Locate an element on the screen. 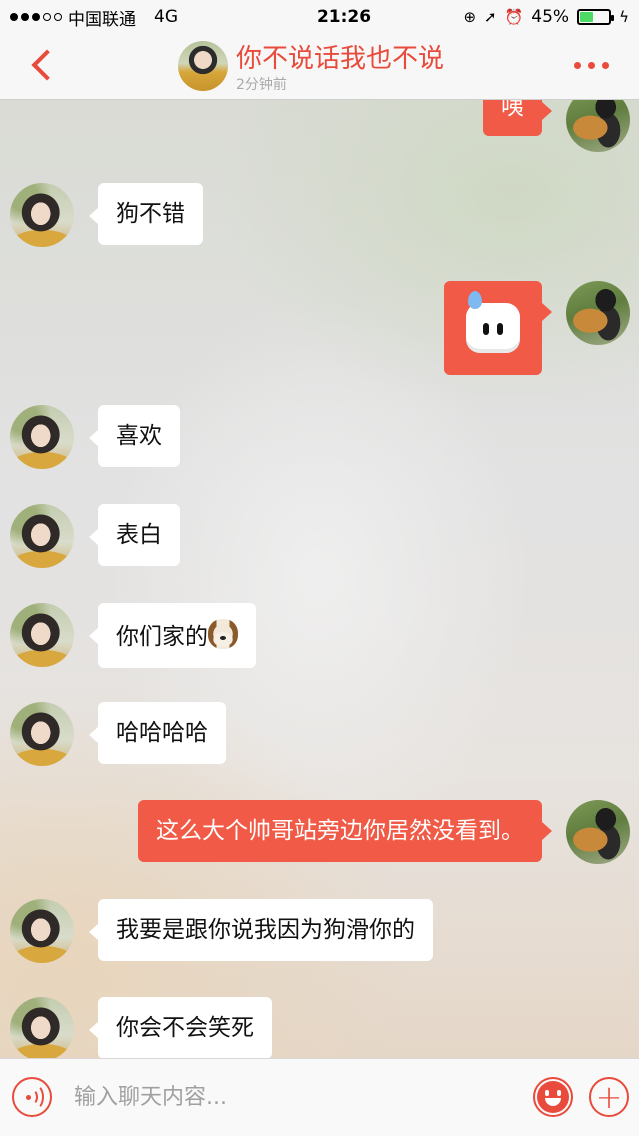 The image size is (639, 1136). orientation-lock-icon: ⊕ is located at coordinates (470, 17).